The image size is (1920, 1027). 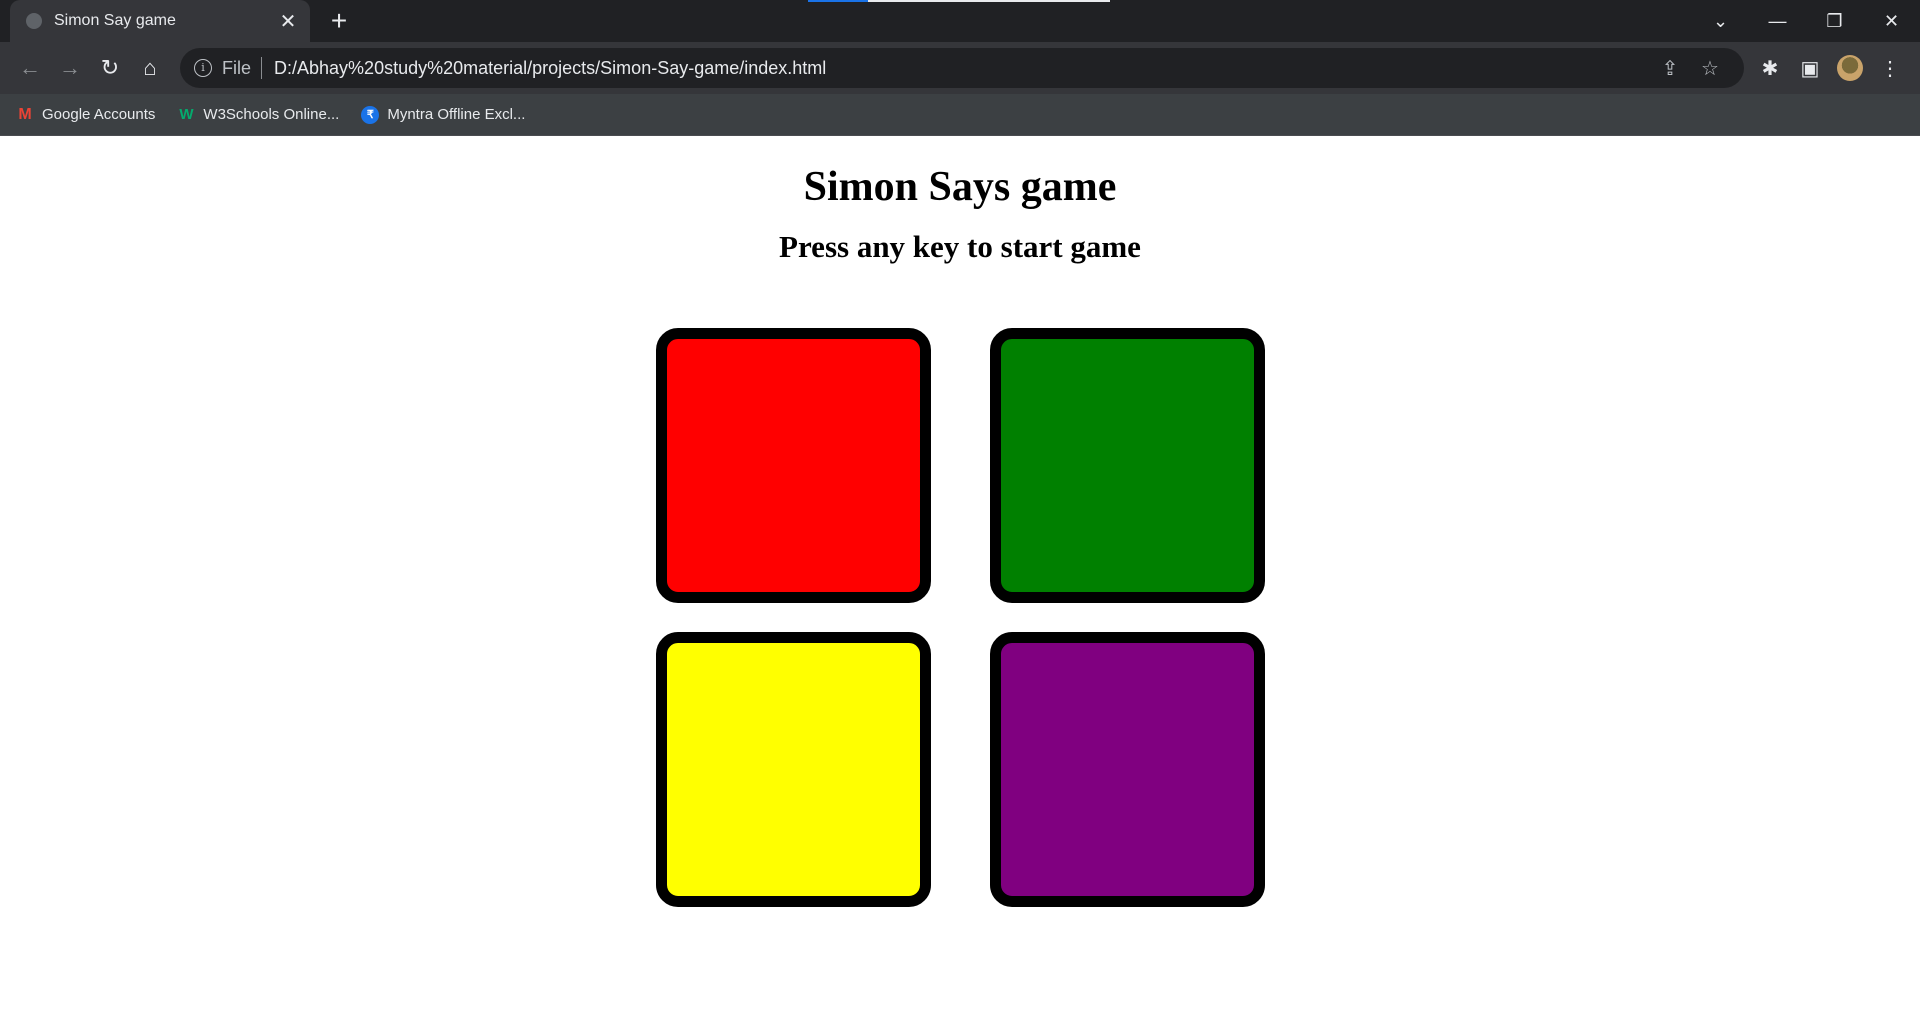 What do you see at coordinates (115, 20) in the screenshot?
I see `tab-title: Simon Say game` at bounding box center [115, 20].